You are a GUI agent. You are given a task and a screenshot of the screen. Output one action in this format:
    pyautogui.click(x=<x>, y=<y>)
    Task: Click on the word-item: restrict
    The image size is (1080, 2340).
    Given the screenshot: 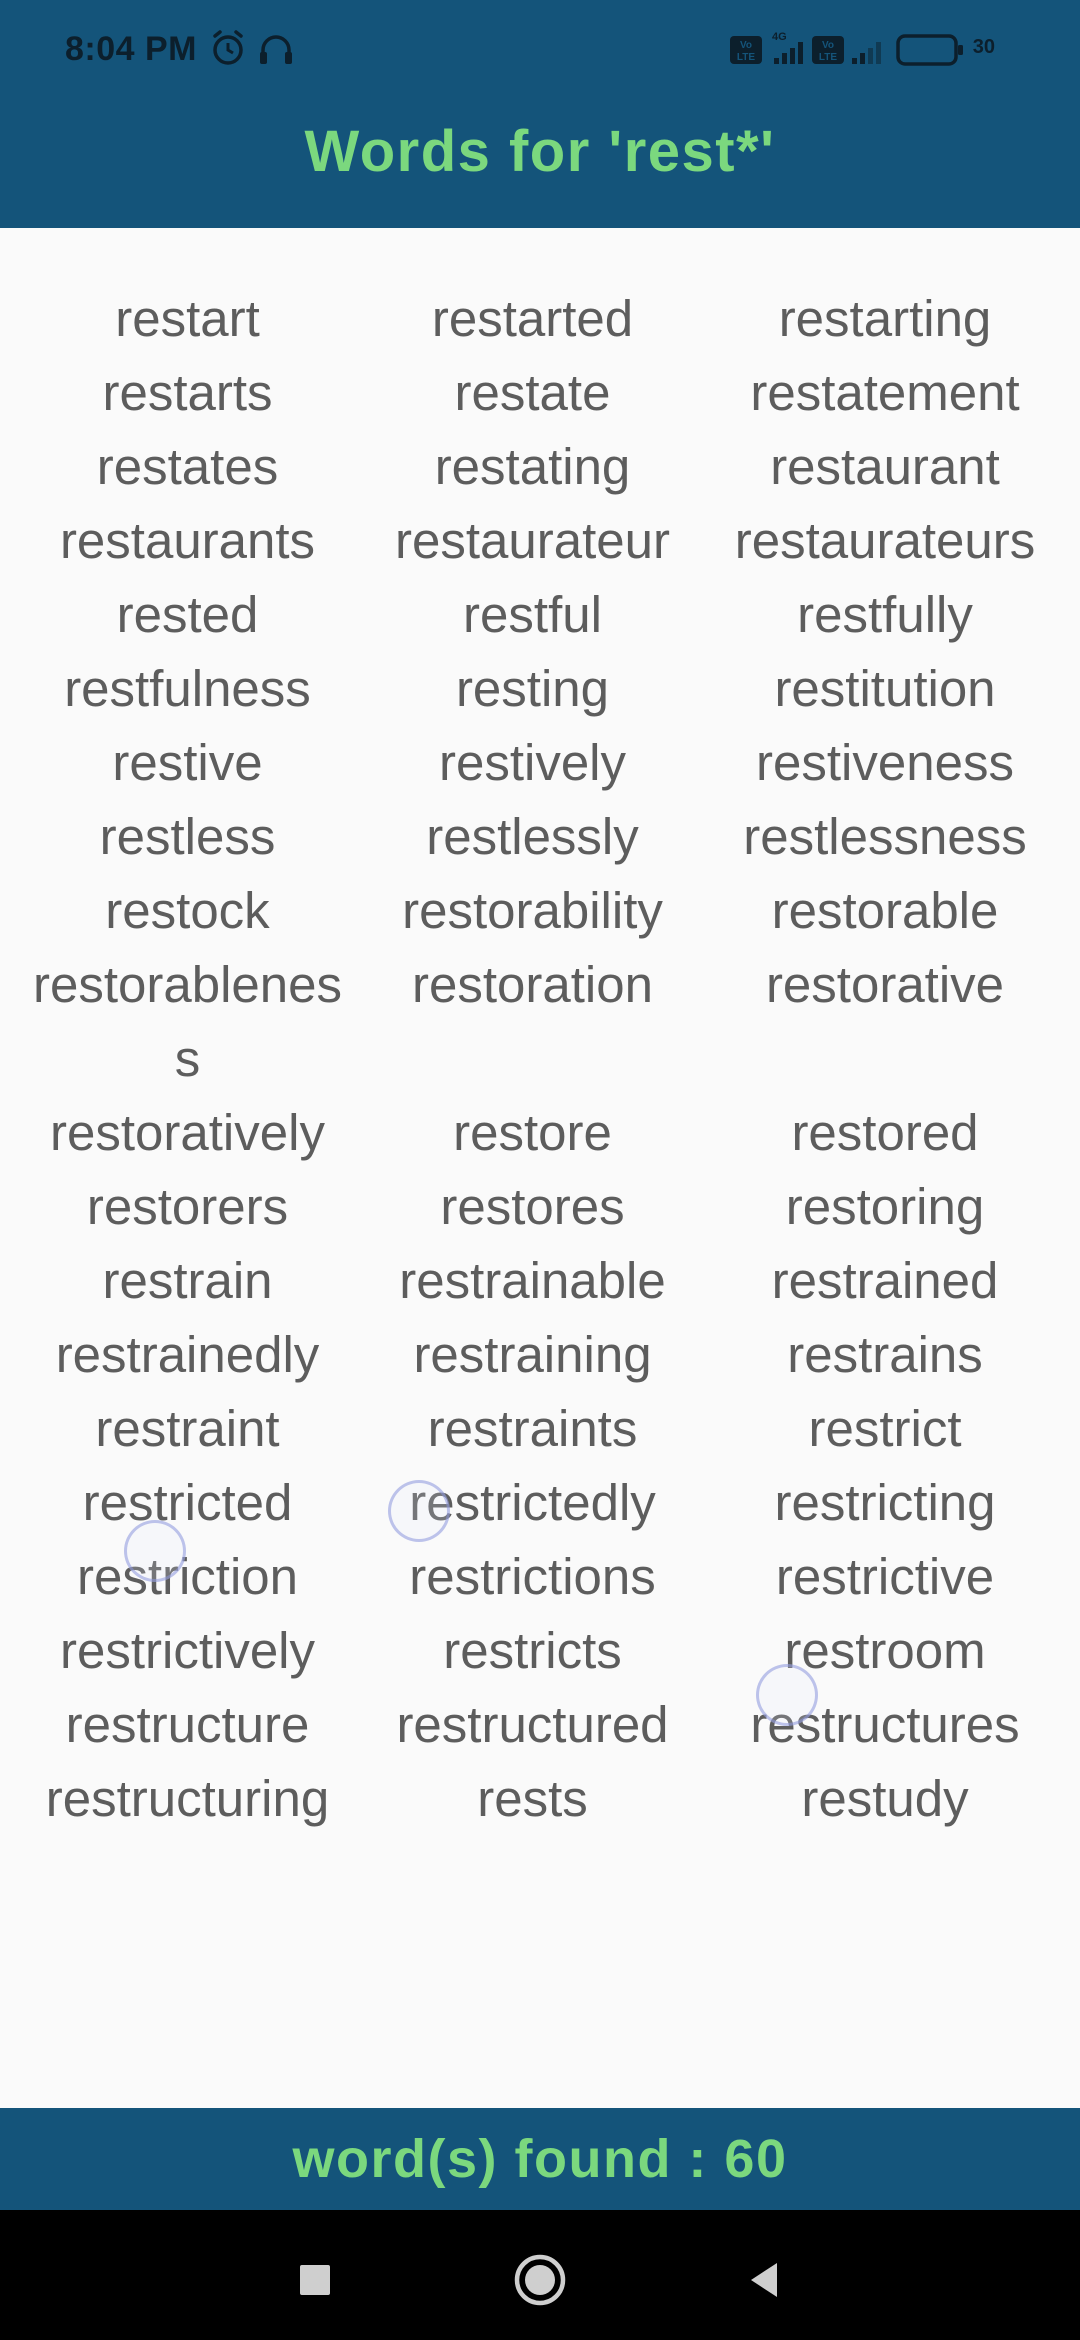 What is the action you would take?
    pyautogui.click(x=885, y=1429)
    